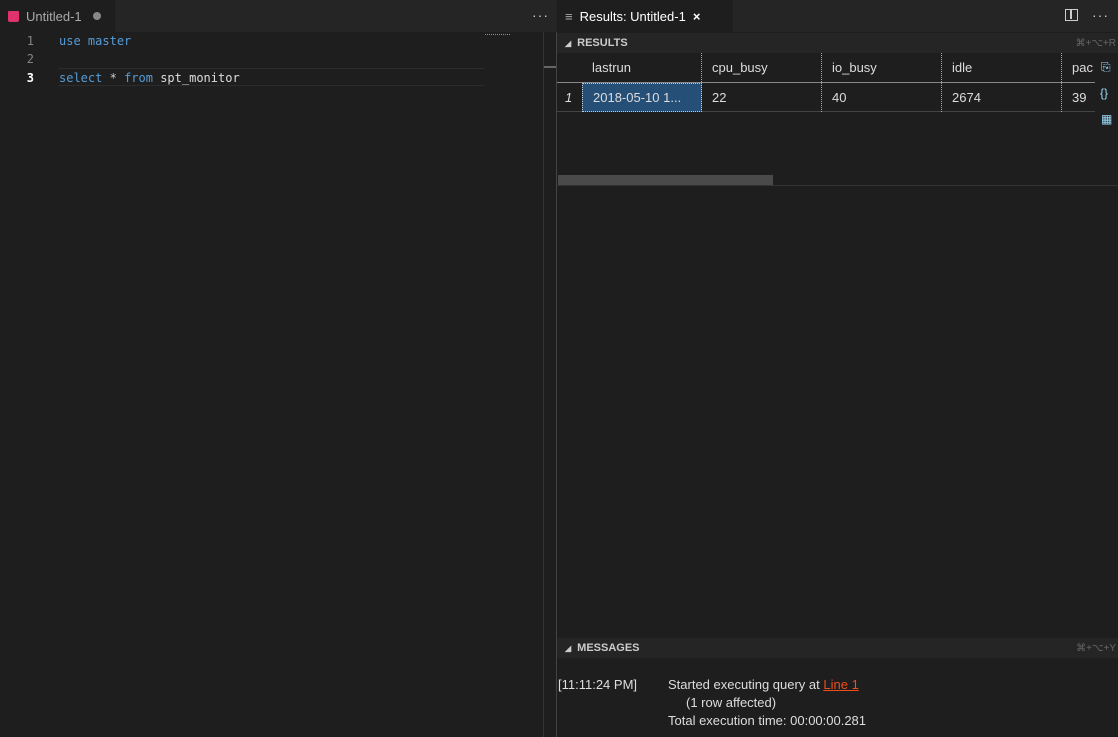 Image resolution: width=1118 pixels, height=737 pixels. I want to click on save-as-csv-icon: ⎘, so click(1106, 67).